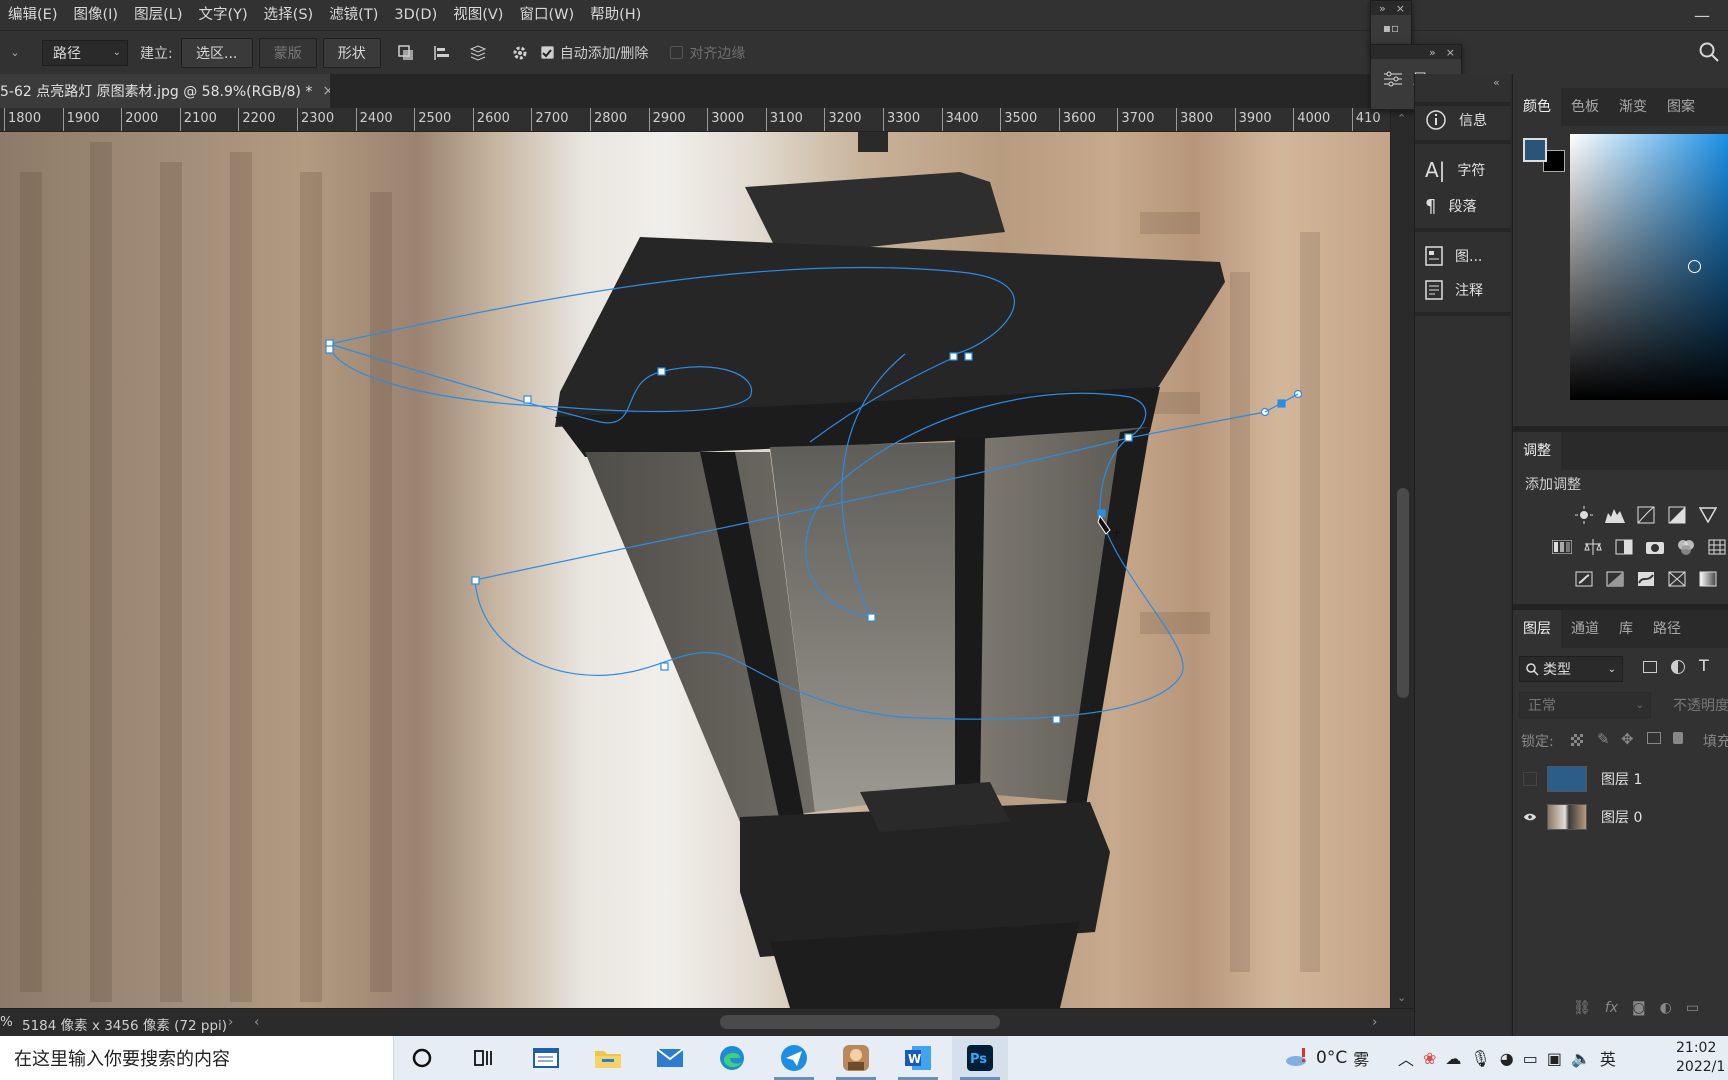  What do you see at coordinates (1571, 669) in the screenshot?
I see `layer-filter-select: 类型 ⌄` at bounding box center [1571, 669].